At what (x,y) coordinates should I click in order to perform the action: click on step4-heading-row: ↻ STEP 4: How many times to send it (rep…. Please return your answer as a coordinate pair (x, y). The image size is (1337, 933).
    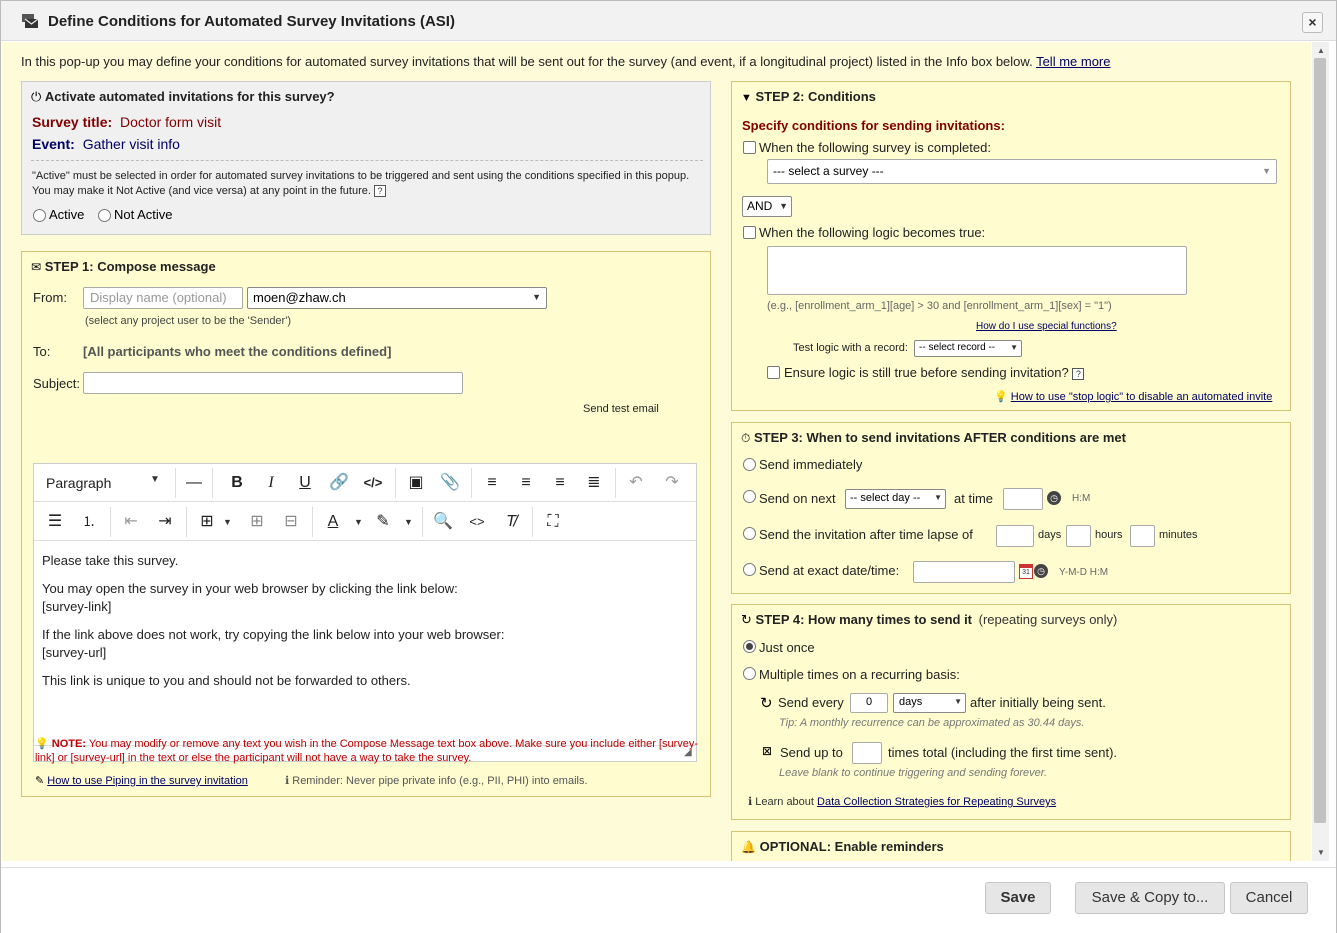
    Looking at the image, I should click on (929, 620).